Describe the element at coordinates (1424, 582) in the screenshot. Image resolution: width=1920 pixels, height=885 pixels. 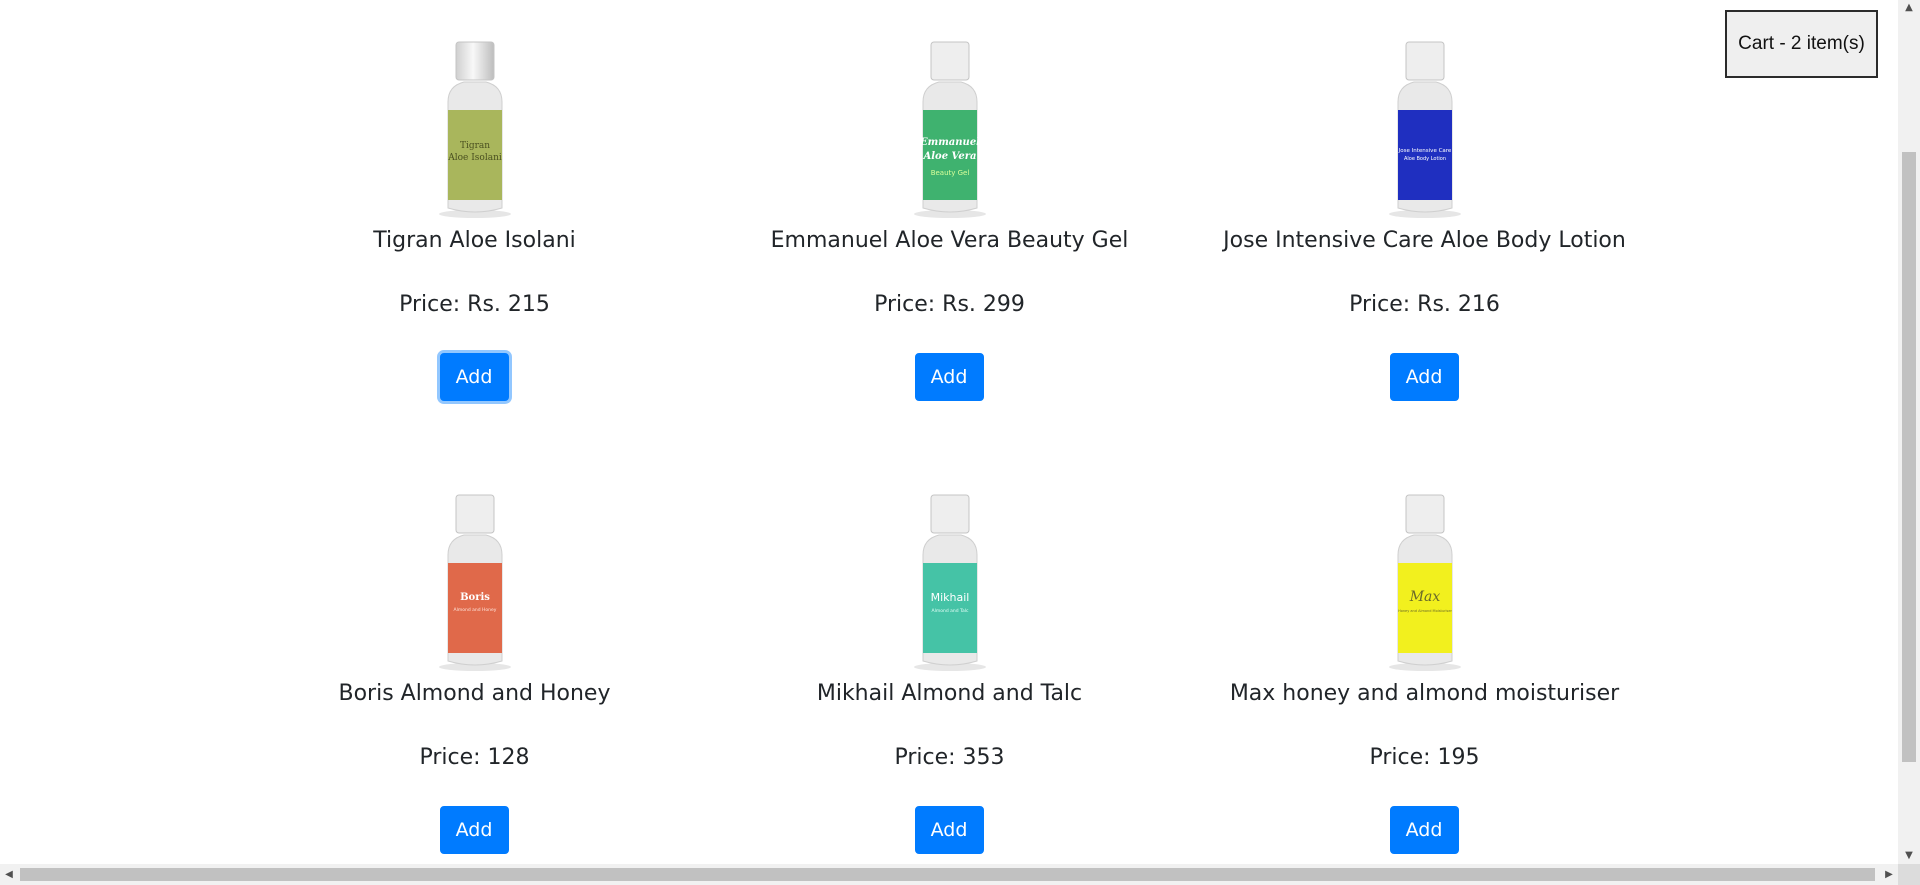
I see `product-image: Max Honey and Almond Moisturiser` at that location.